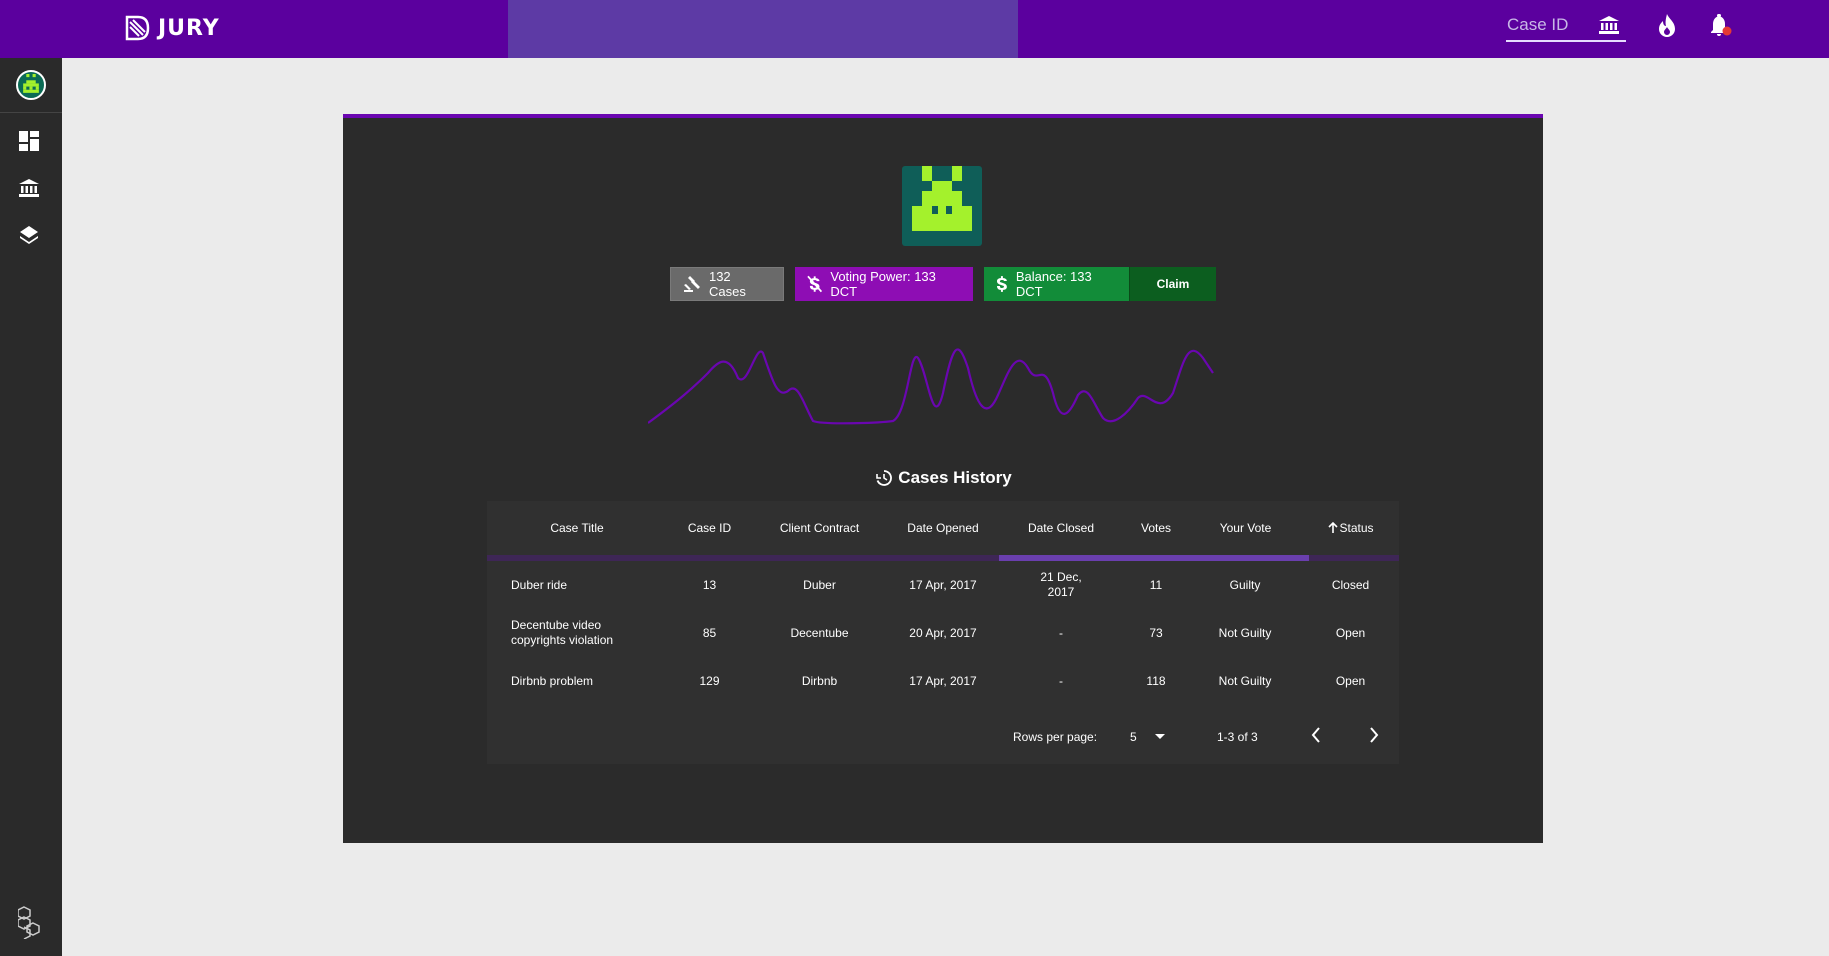 This screenshot has height=956, width=1829. I want to click on avatar, so click(31, 85).